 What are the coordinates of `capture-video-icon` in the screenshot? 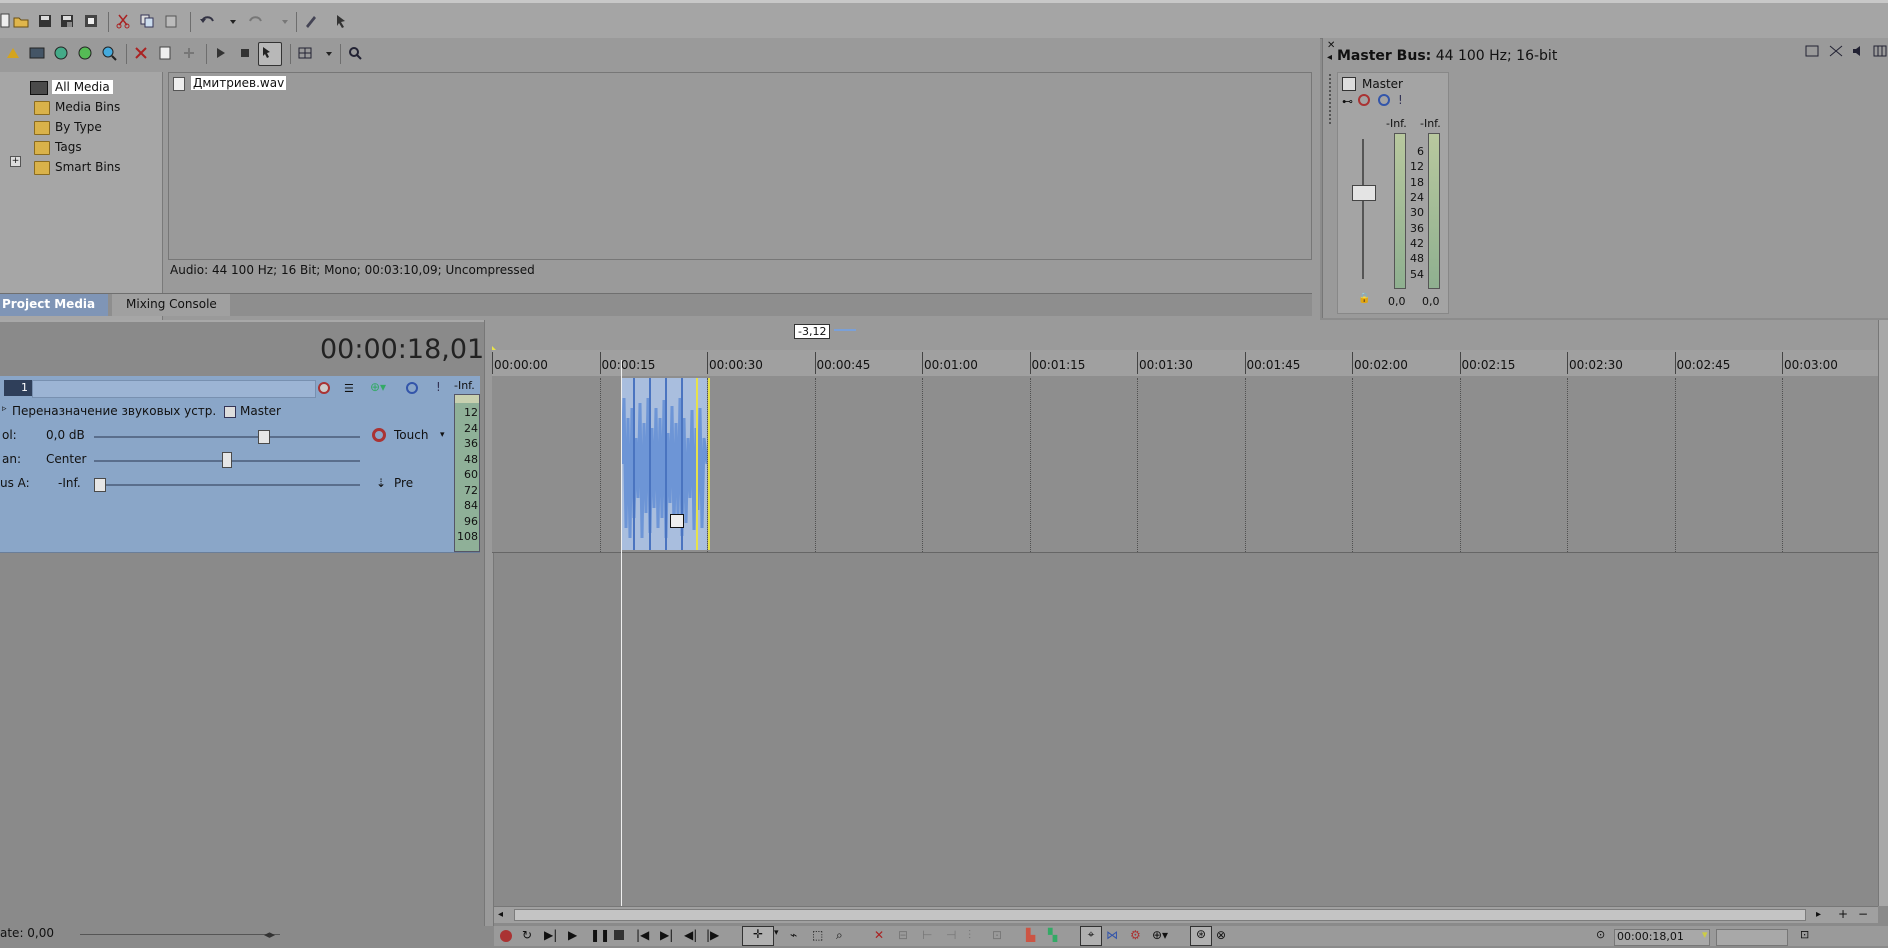 It's located at (37, 53).